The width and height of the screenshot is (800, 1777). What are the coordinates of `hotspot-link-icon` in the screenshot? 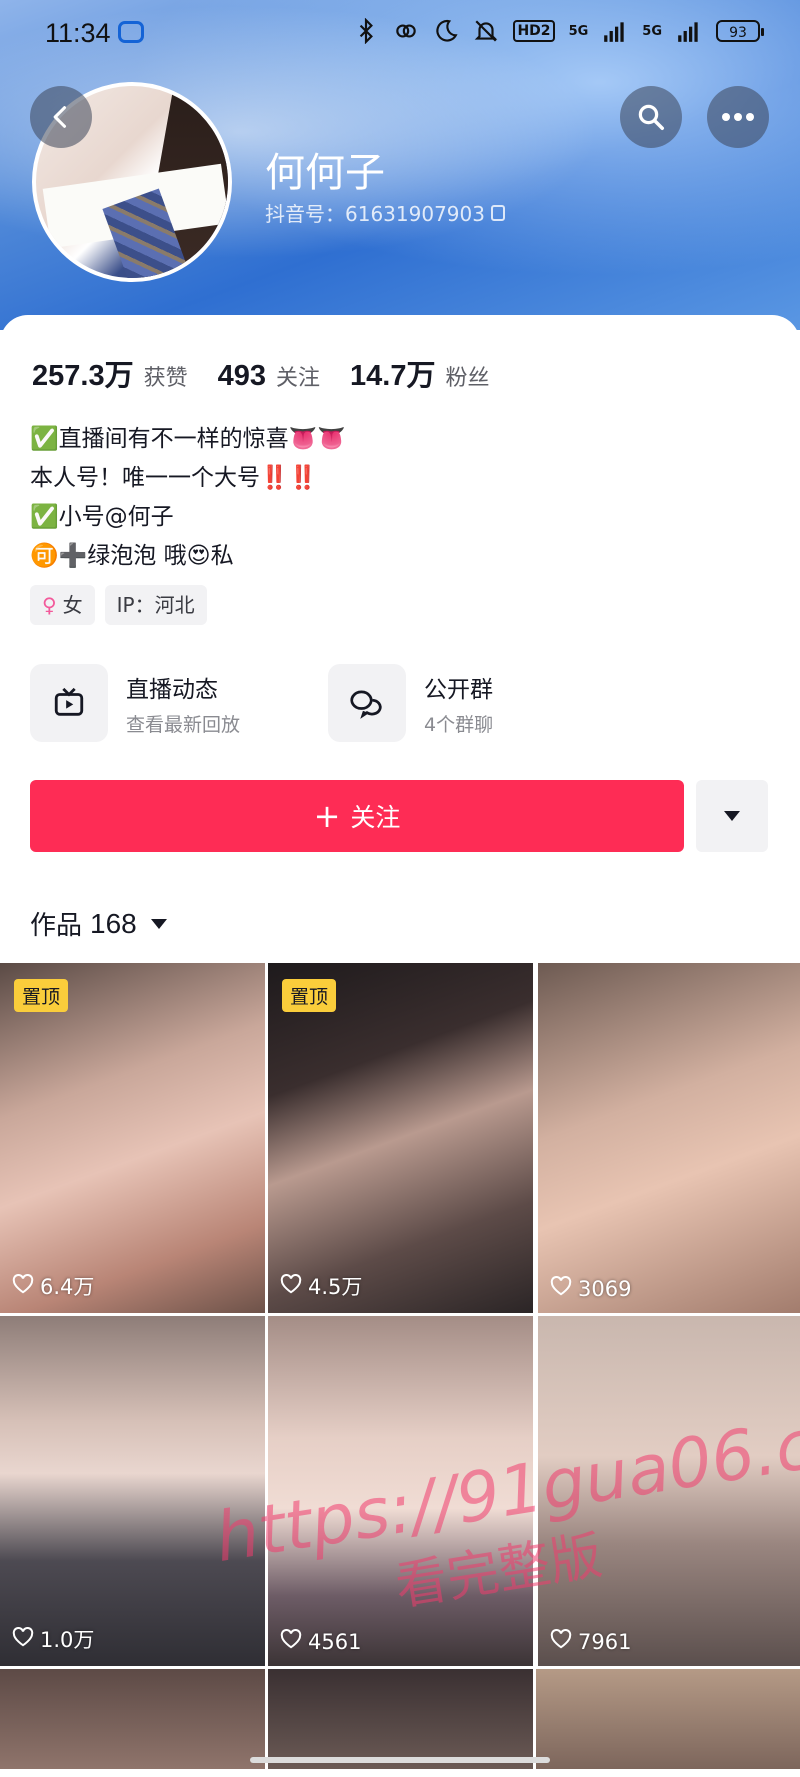 It's located at (406, 31).